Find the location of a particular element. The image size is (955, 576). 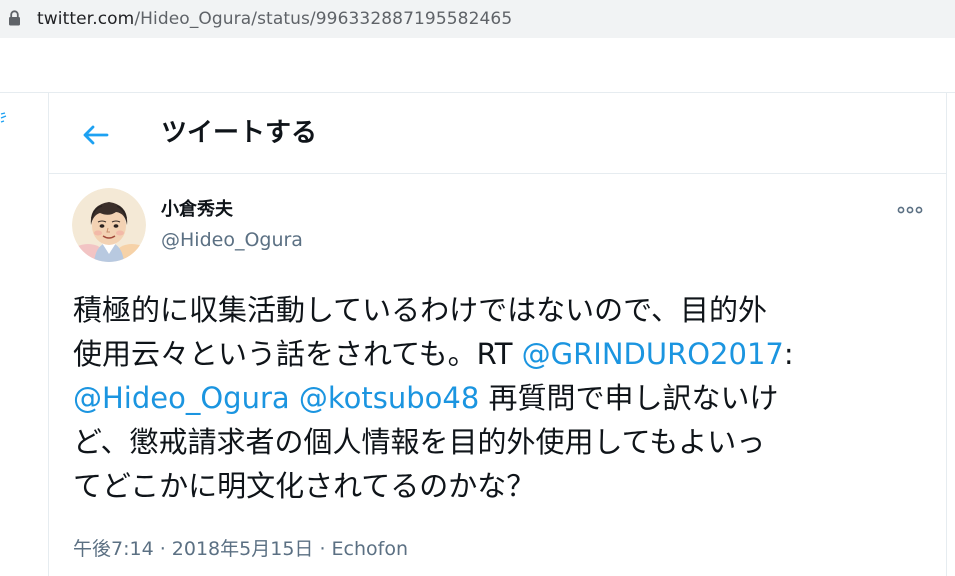

more-button is located at coordinates (910, 210).